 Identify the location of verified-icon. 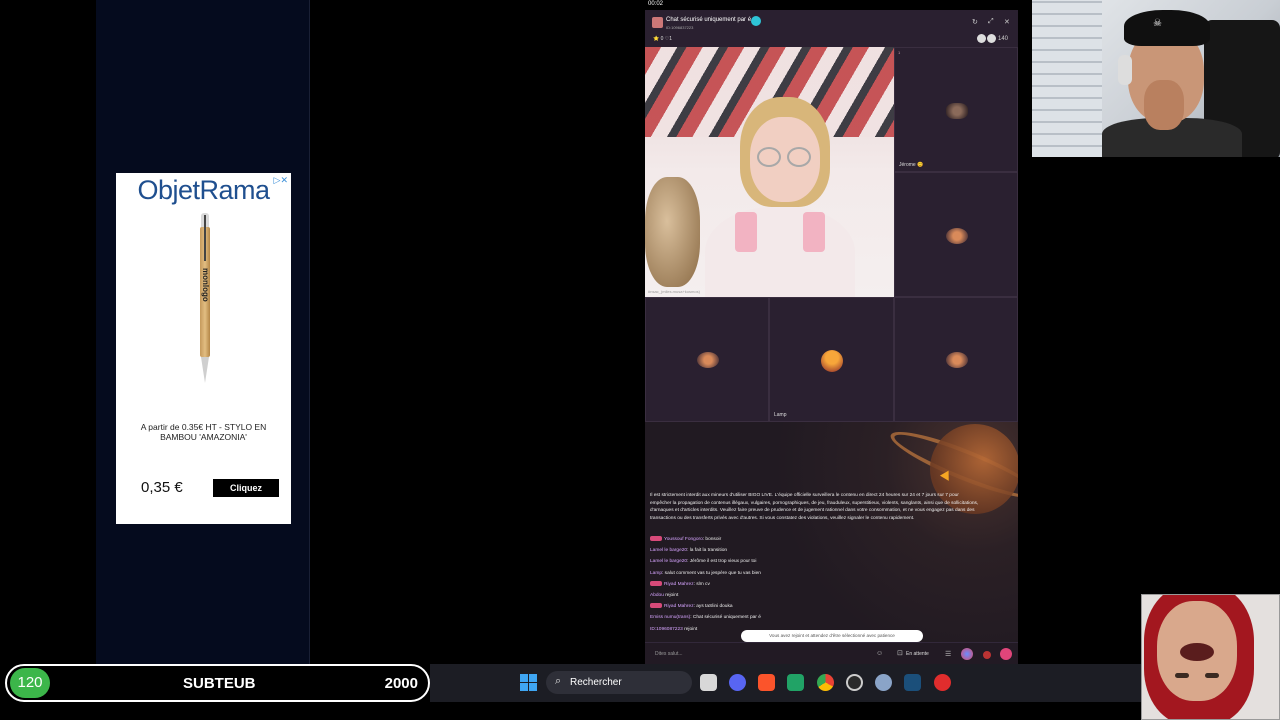
(756, 21).